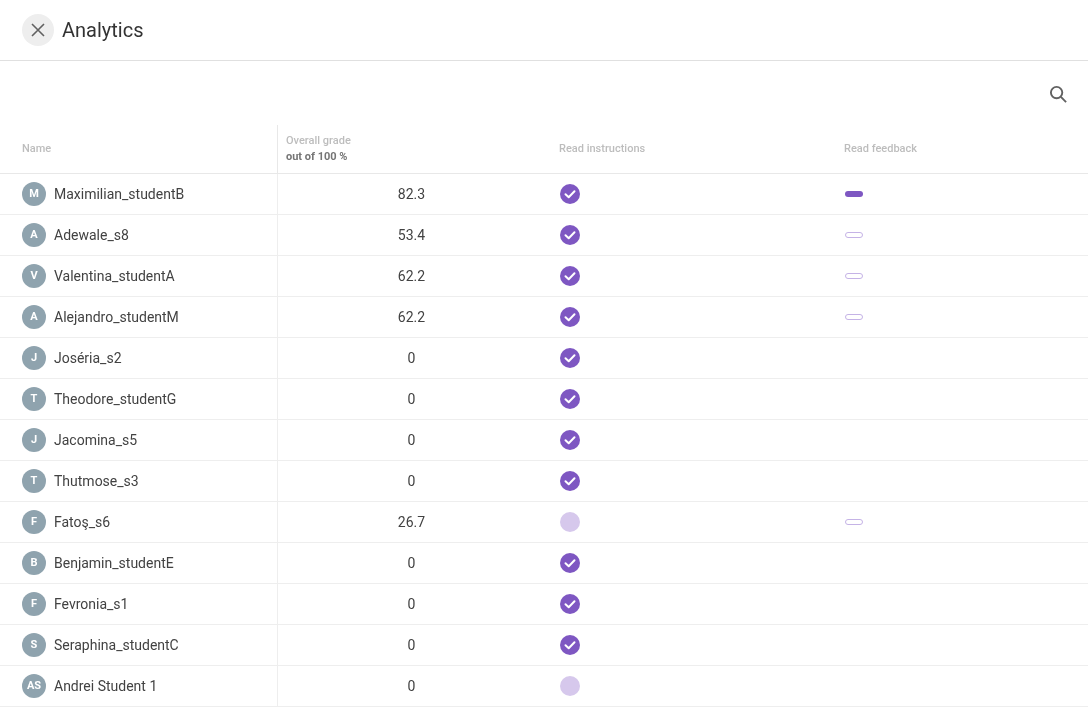 Image resolution: width=1088 pixels, height=708 pixels. I want to click on column-header: Read feedback, so click(880, 148).